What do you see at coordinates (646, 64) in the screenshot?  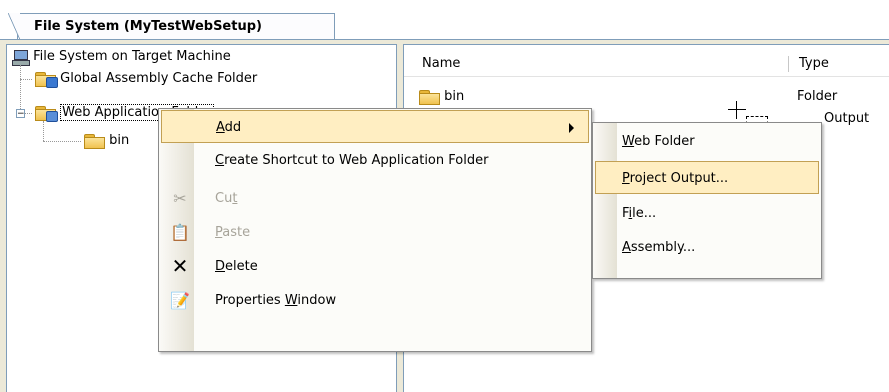 I see `list-header: Name Type` at bounding box center [646, 64].